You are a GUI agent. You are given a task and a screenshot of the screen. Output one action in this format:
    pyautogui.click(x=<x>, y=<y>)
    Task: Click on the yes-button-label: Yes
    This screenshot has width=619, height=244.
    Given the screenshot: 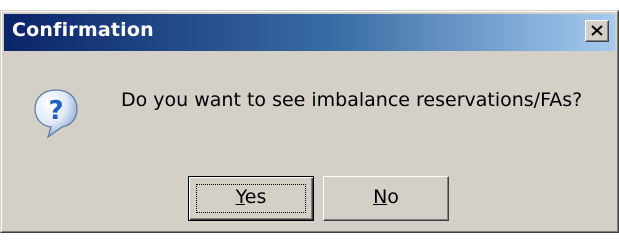 What is the action you would take?
    pyautogui.click(x=251, y=197)
    